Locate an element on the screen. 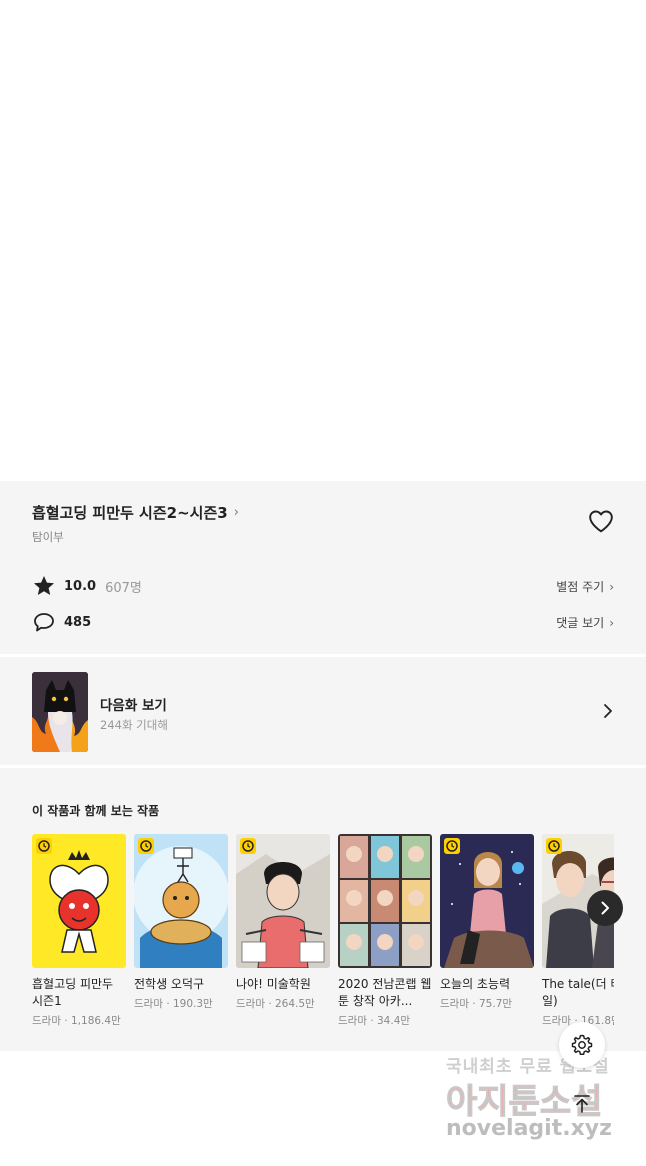 The width and height of the screenshot is (646, 1166). gear-icon is located at coordinates (582, 1045).